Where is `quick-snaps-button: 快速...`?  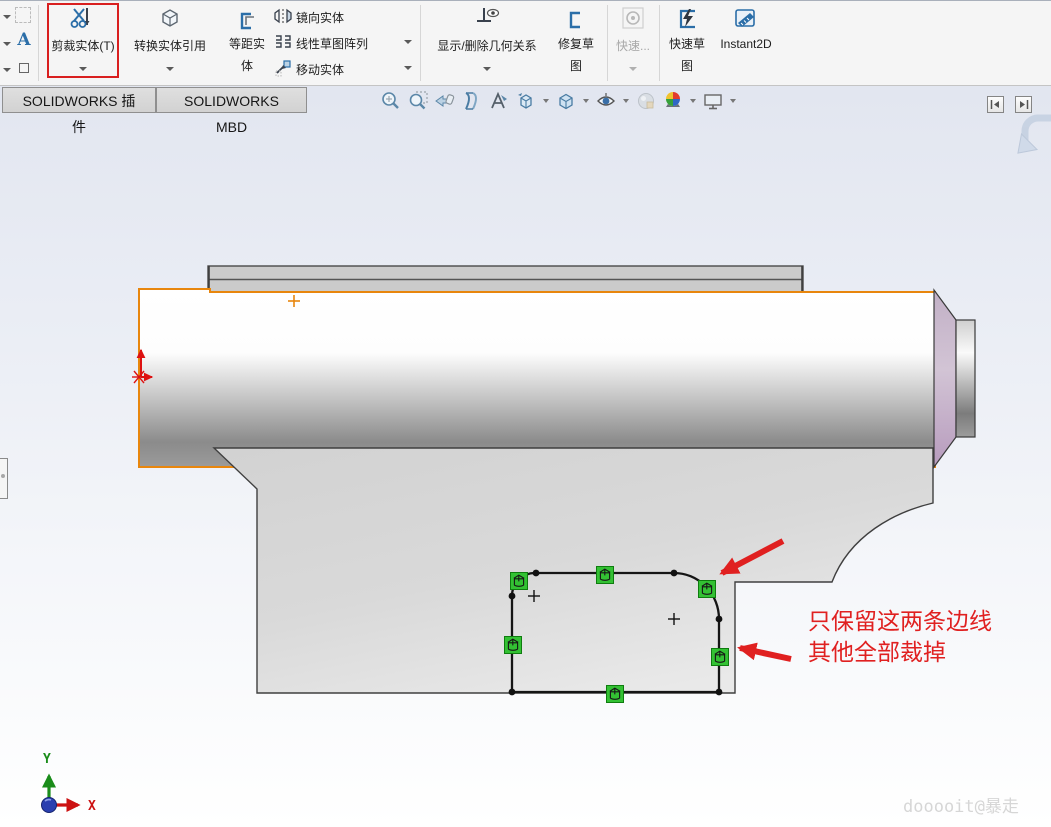
quick-snaps-button: 快速... is located at coordinates (633, 44).